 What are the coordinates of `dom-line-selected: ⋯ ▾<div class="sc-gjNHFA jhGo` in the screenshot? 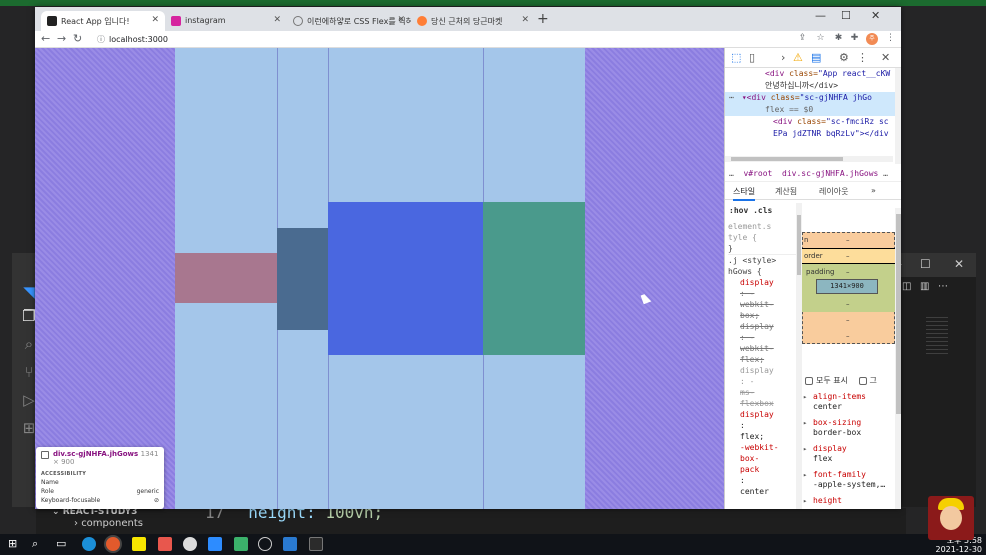 It's located at (810, 98).